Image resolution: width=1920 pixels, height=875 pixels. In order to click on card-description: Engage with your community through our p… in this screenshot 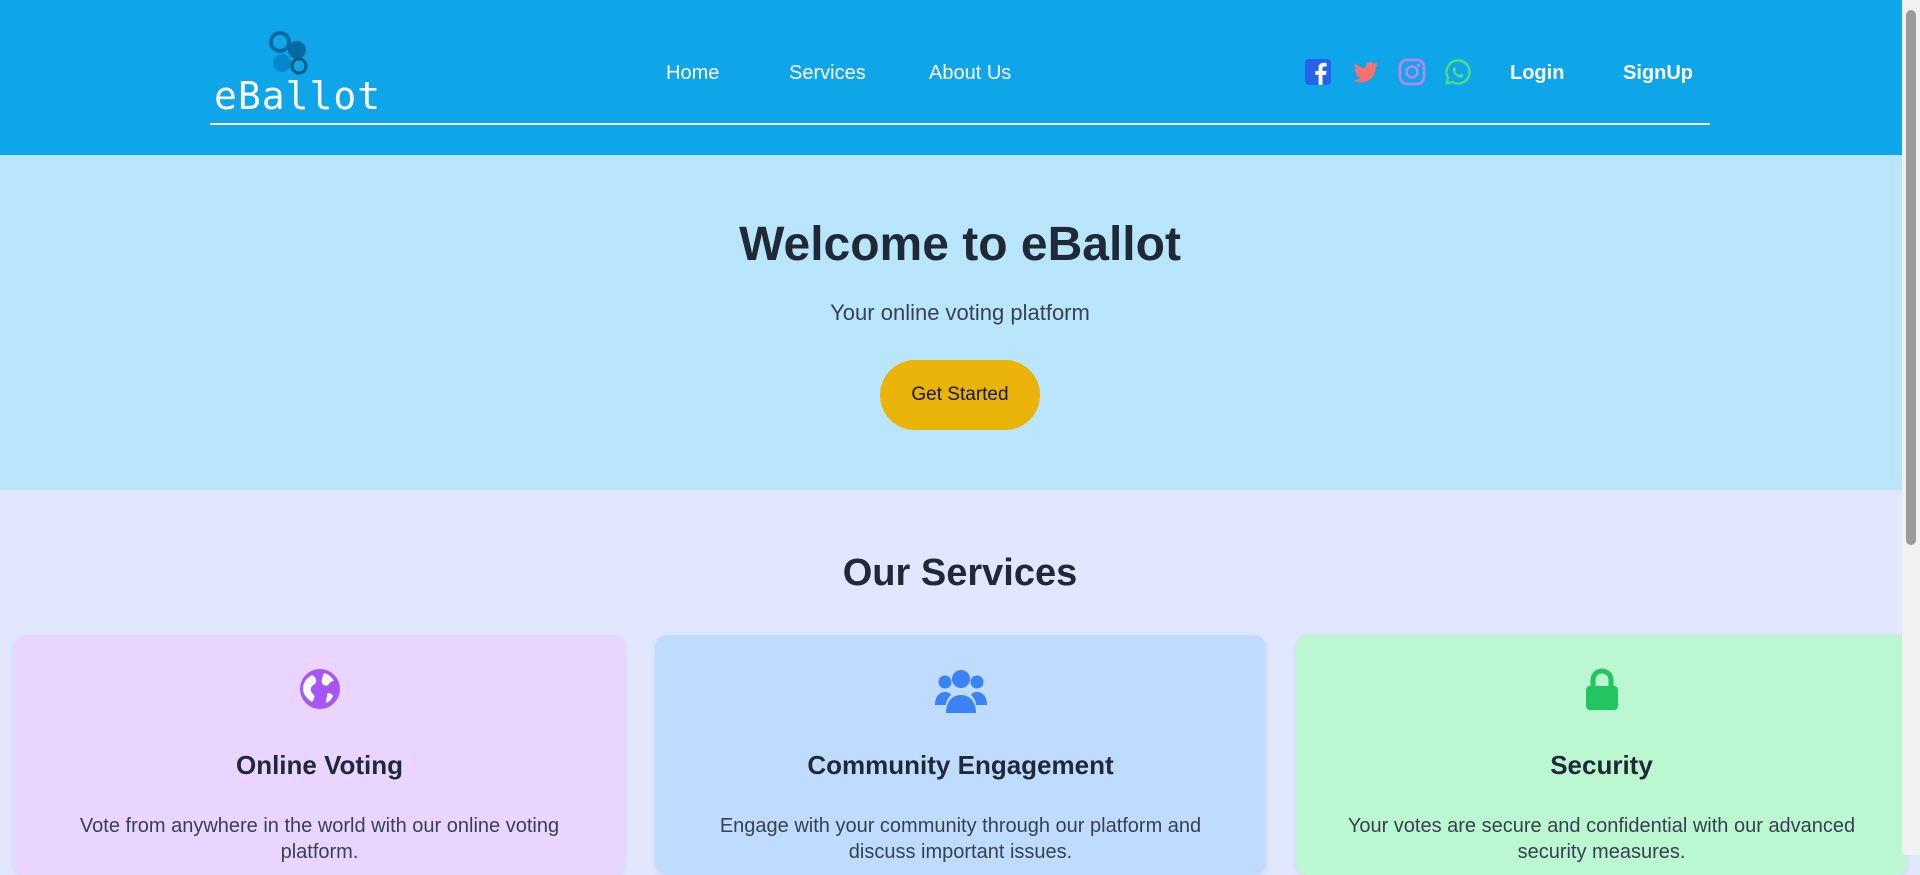, I will do `click(960, 839)`.